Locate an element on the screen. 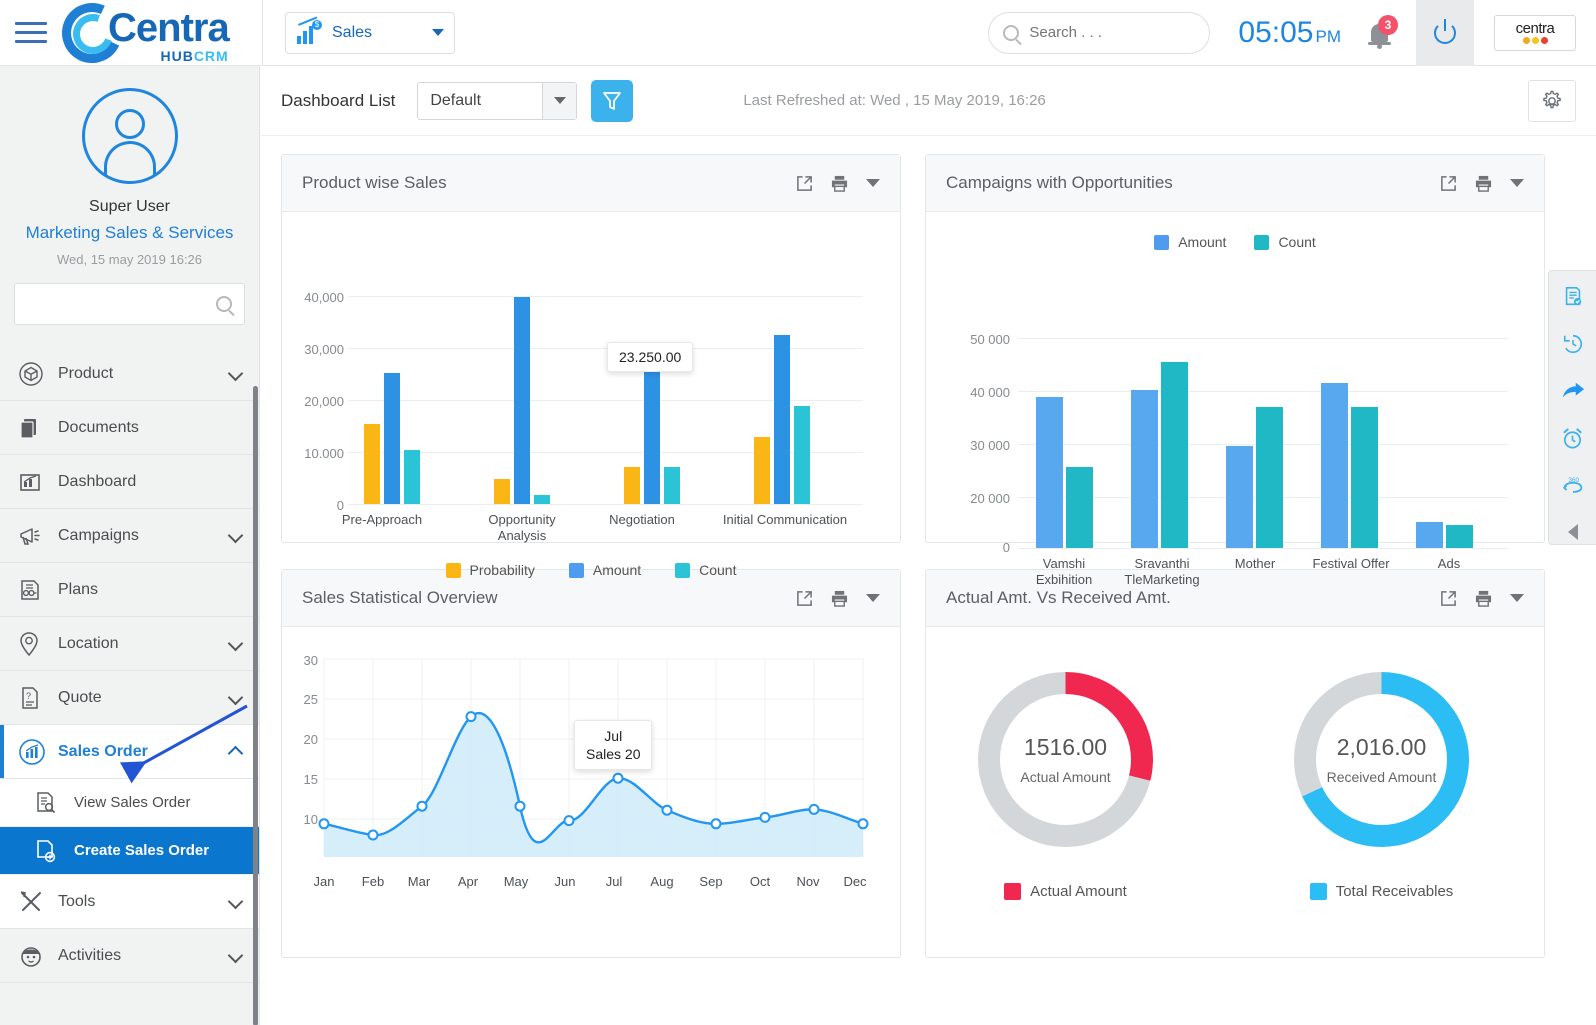  legend-label: Total Receivables is located at coordinates (1394, 891).